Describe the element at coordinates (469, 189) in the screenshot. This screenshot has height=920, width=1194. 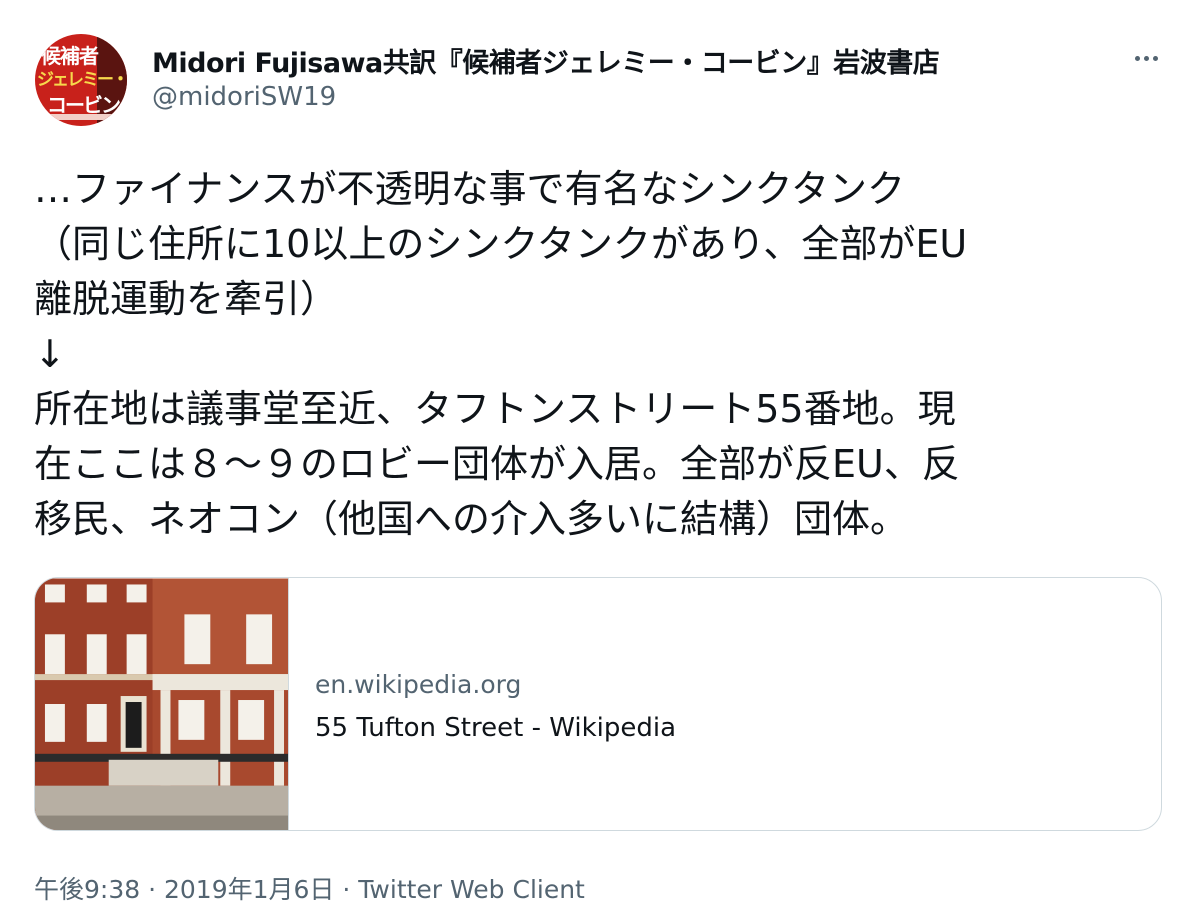
I see `tweet-line: …ファイナンスが不透明な事で有名なシンクタンク` at that location.